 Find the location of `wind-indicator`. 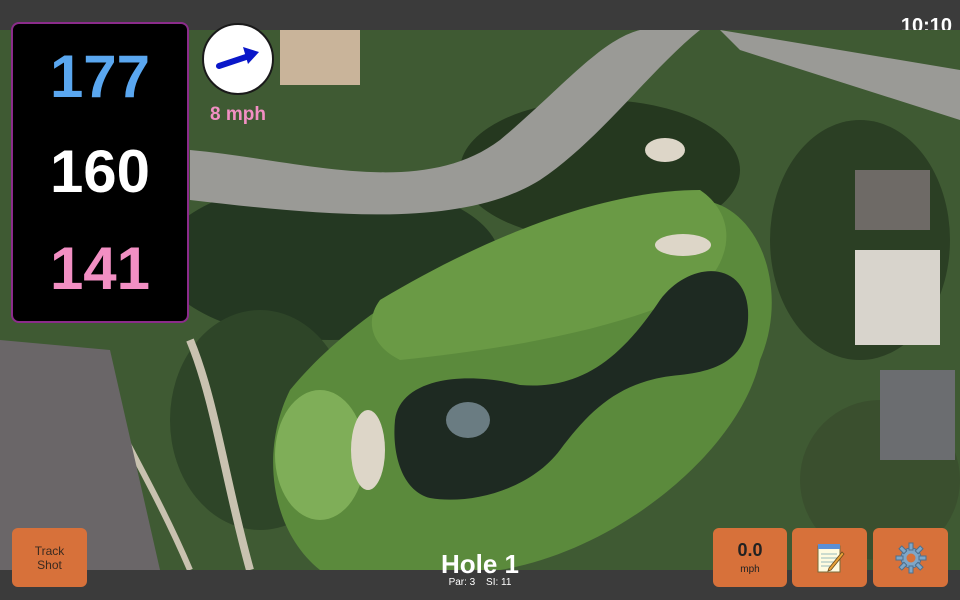

wind-indicator is located at coordinates (238, 59).